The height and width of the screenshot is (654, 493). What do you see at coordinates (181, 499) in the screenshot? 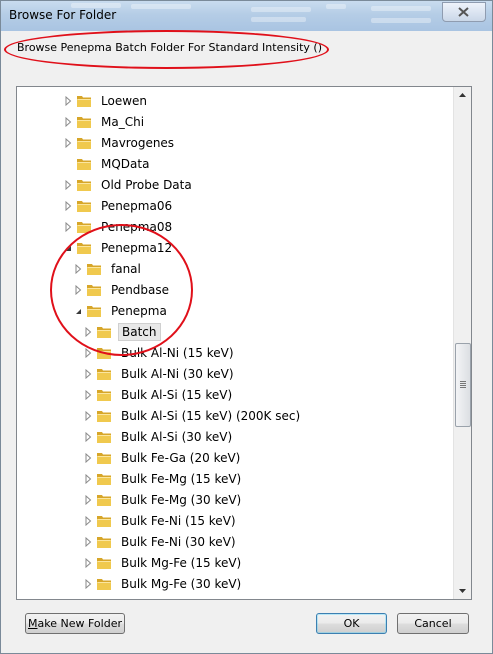
I see `tree-item-label: Bulk Fe-Mg (30 keV)` at bounding box center [181, 499].